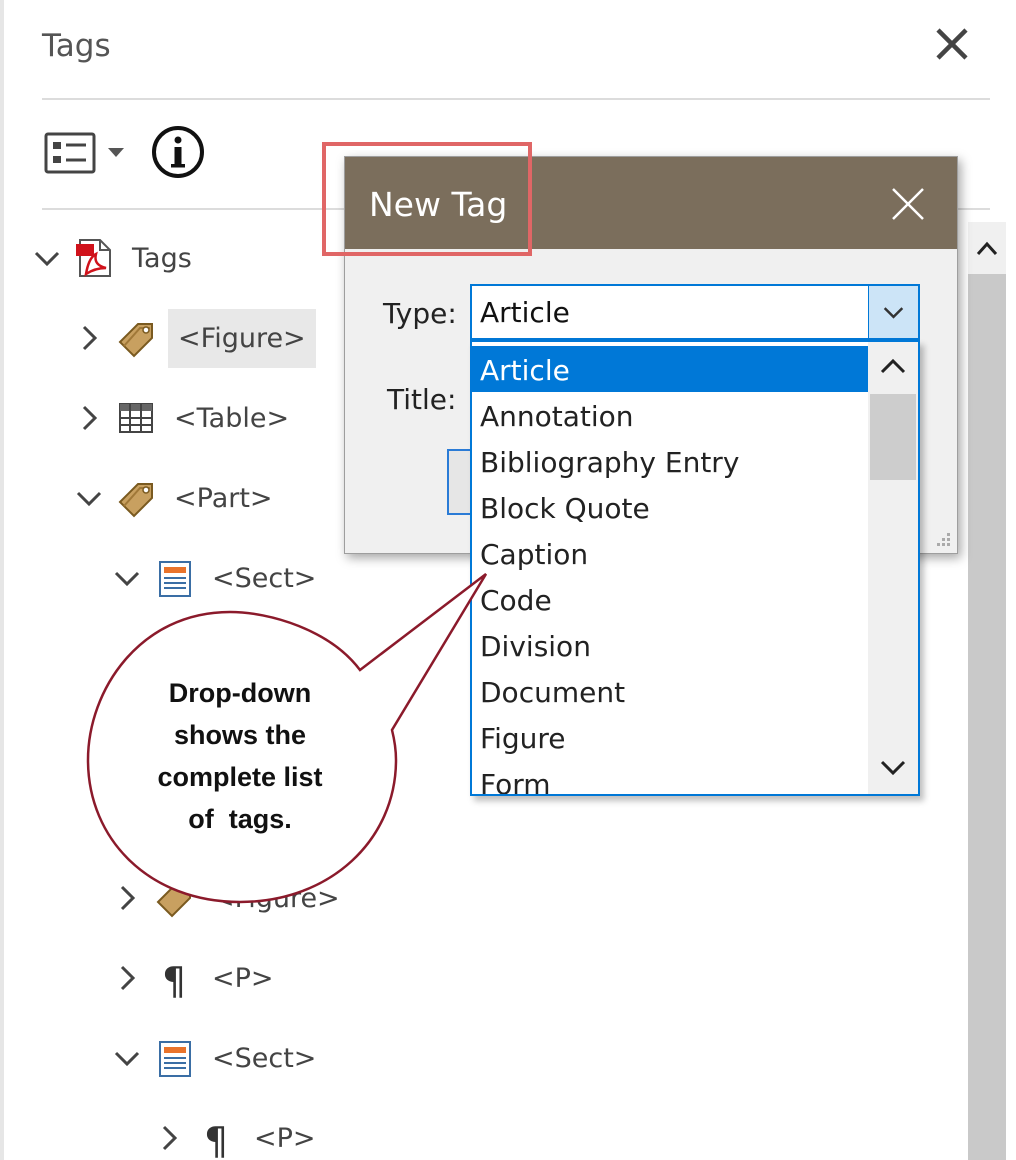 The height and width of the screenshot is (1160, 1016). Describe the element at coordinates (93, 258) in the screenshot. I see `pdf-icon` at that location.